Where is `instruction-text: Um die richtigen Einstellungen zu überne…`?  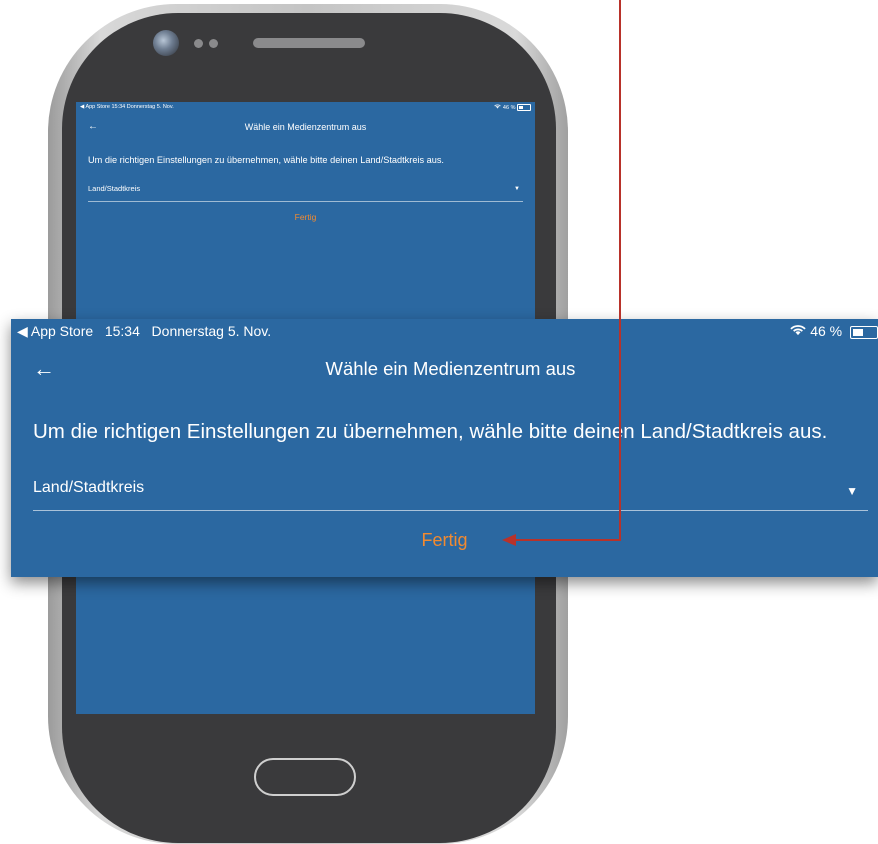
instruction-text: Um die richtigen Einstellungen zu überne… is located at coordinates (266, 160).